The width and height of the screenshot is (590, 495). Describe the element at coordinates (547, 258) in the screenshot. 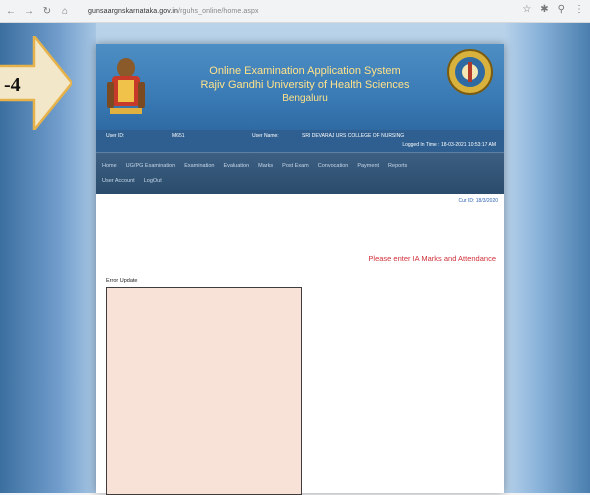

I see `page-margin-right` at that location.